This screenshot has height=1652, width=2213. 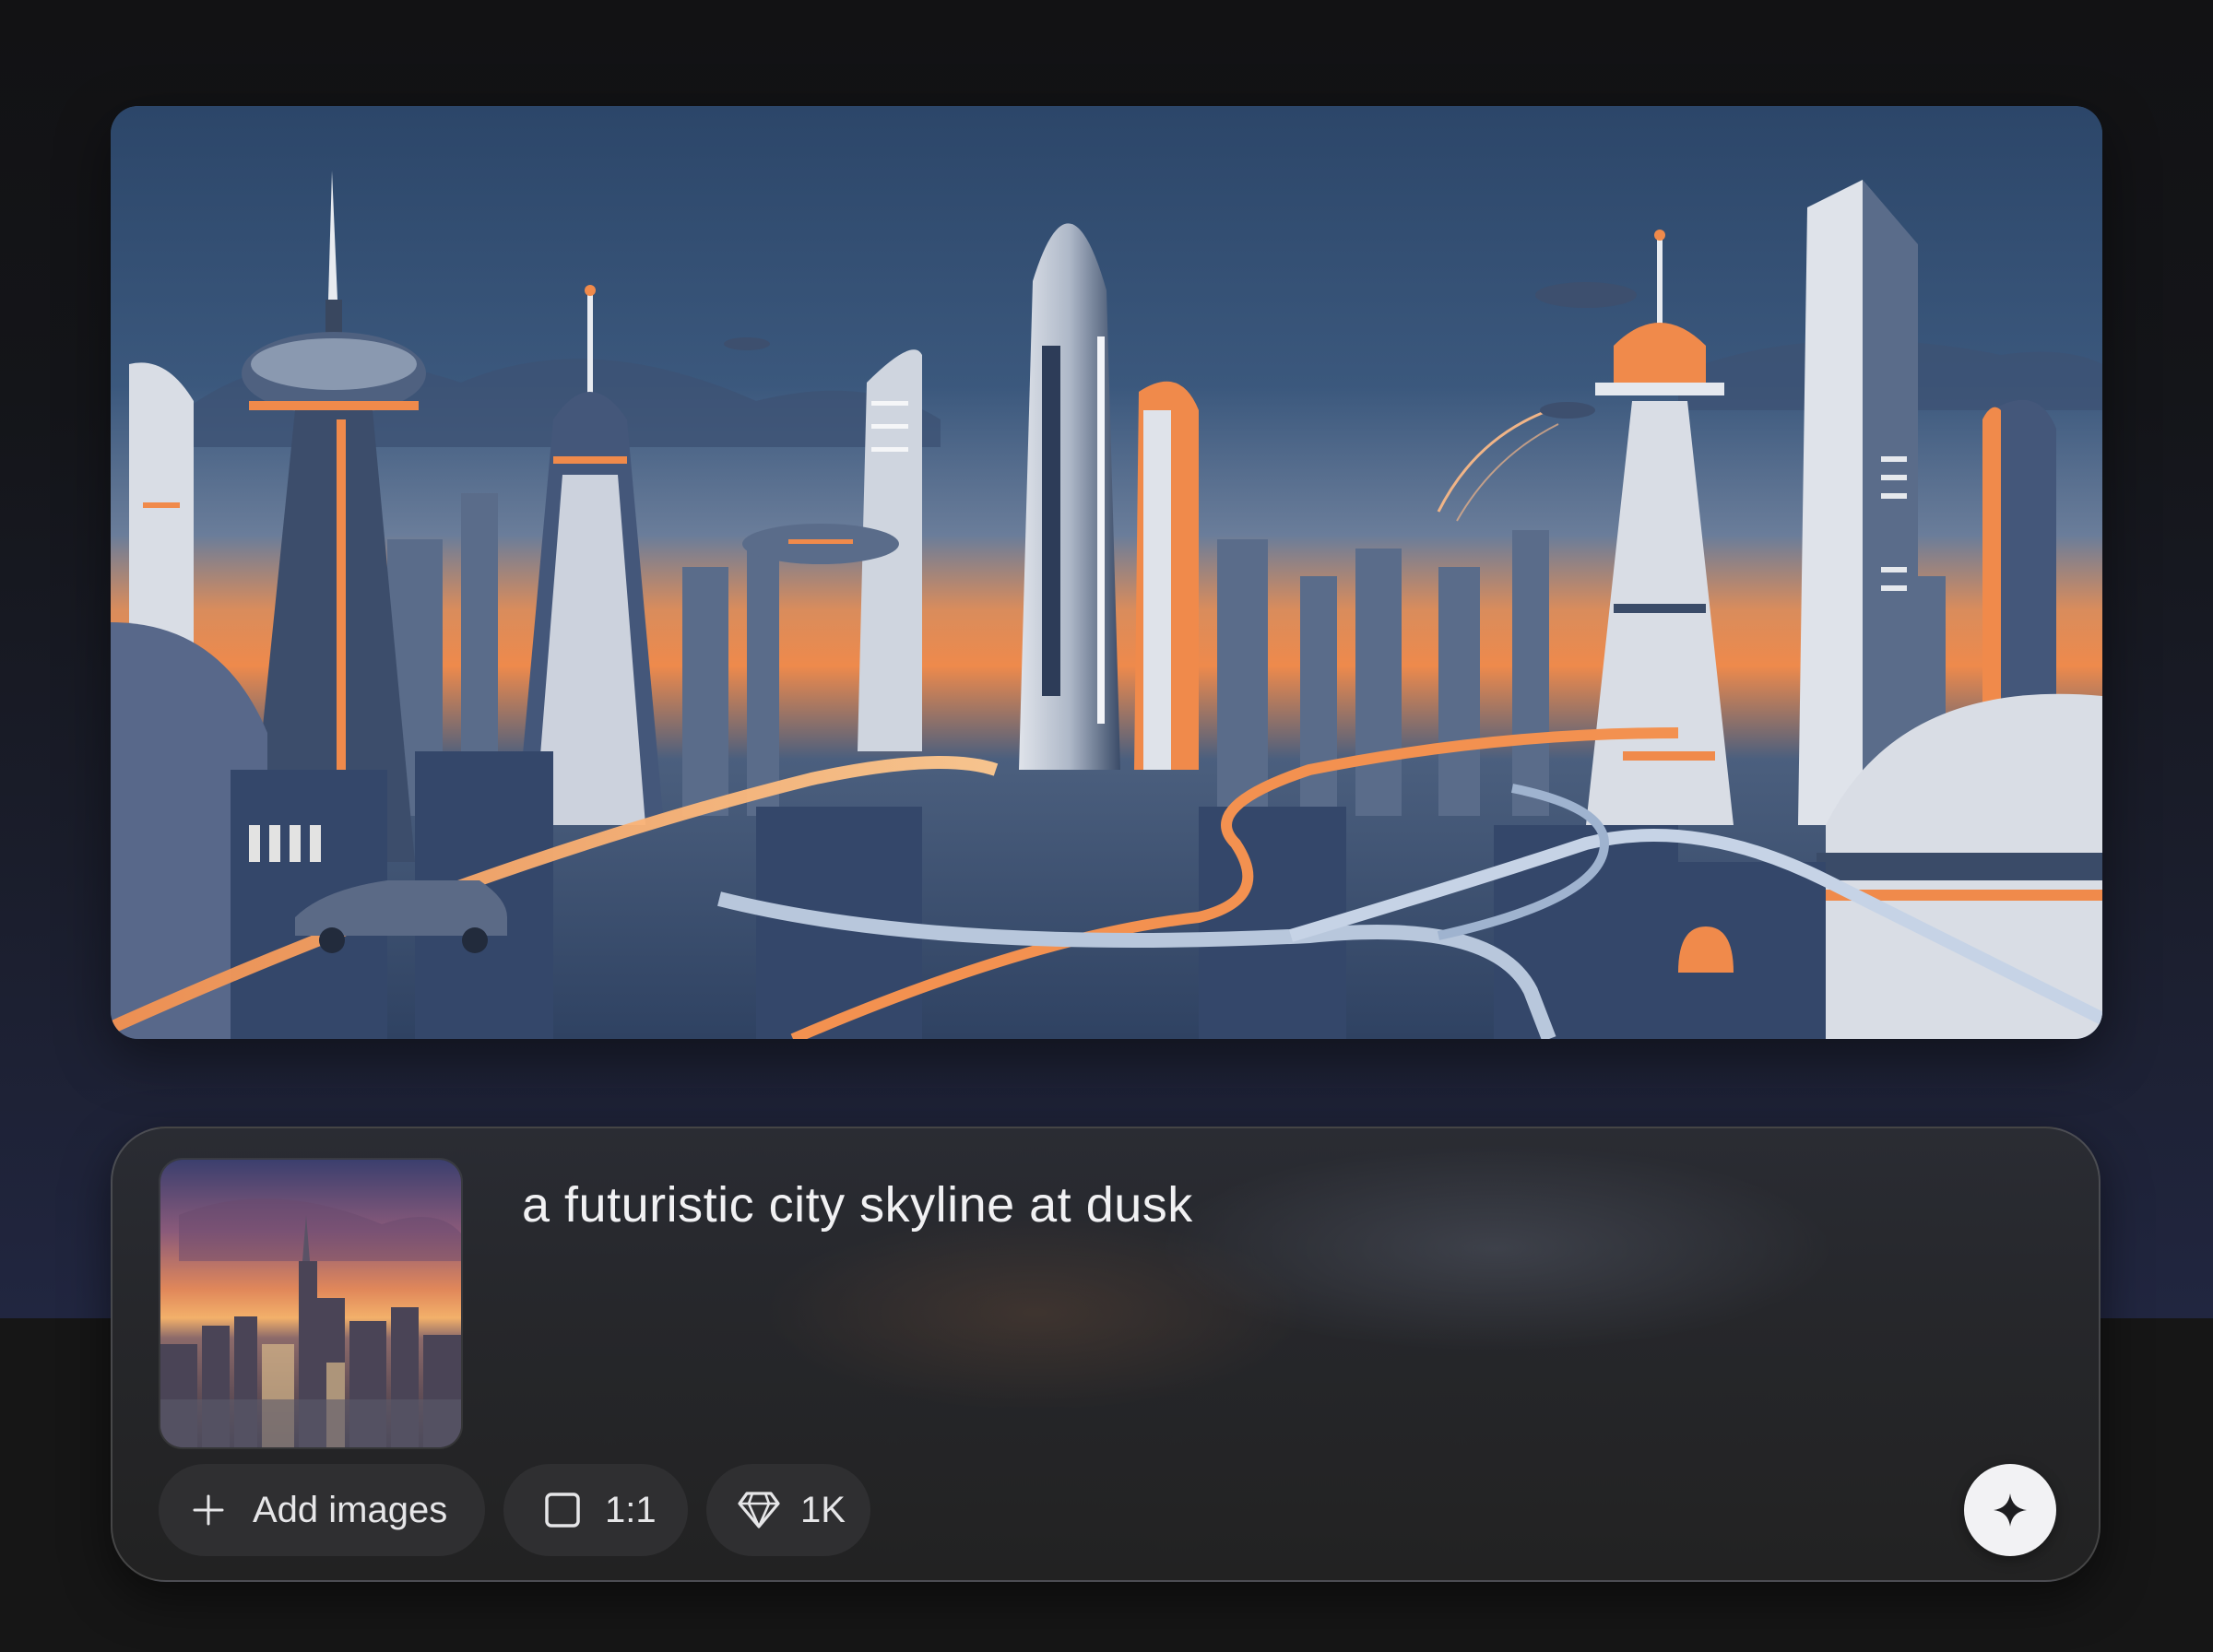 I want to click on aspect-ratio-button: 1:1, so click(x=595, y=1510).